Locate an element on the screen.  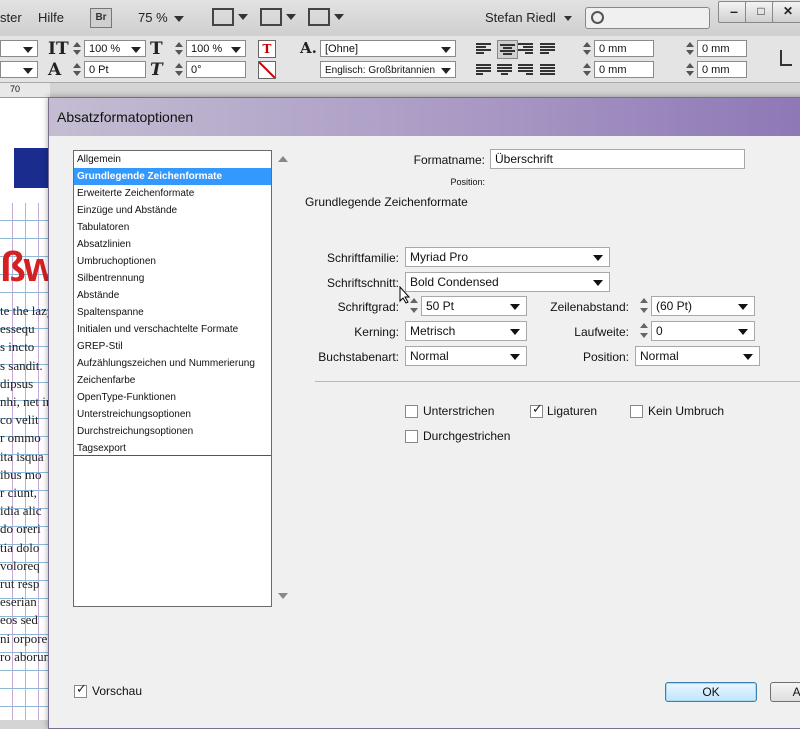
category-item: Grundlegende Zeichenformate is located at coordinates (172, 176).